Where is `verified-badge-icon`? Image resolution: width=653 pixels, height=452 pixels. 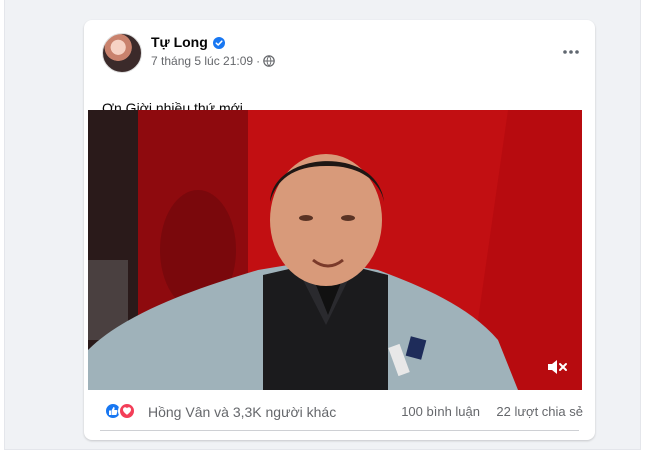
verified-badge-icon is located at coordinates (218, 42).